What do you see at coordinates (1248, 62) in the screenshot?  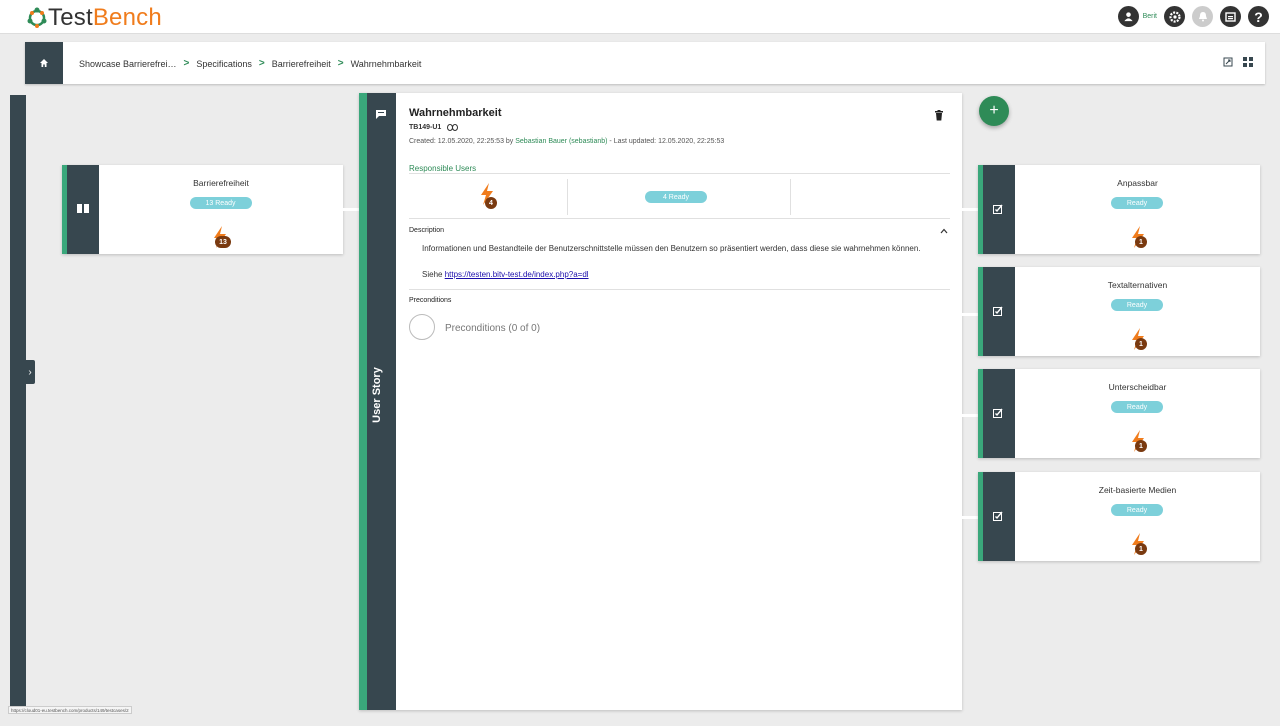 I see `grid-view-icon` at bounding box center [1248, 62].